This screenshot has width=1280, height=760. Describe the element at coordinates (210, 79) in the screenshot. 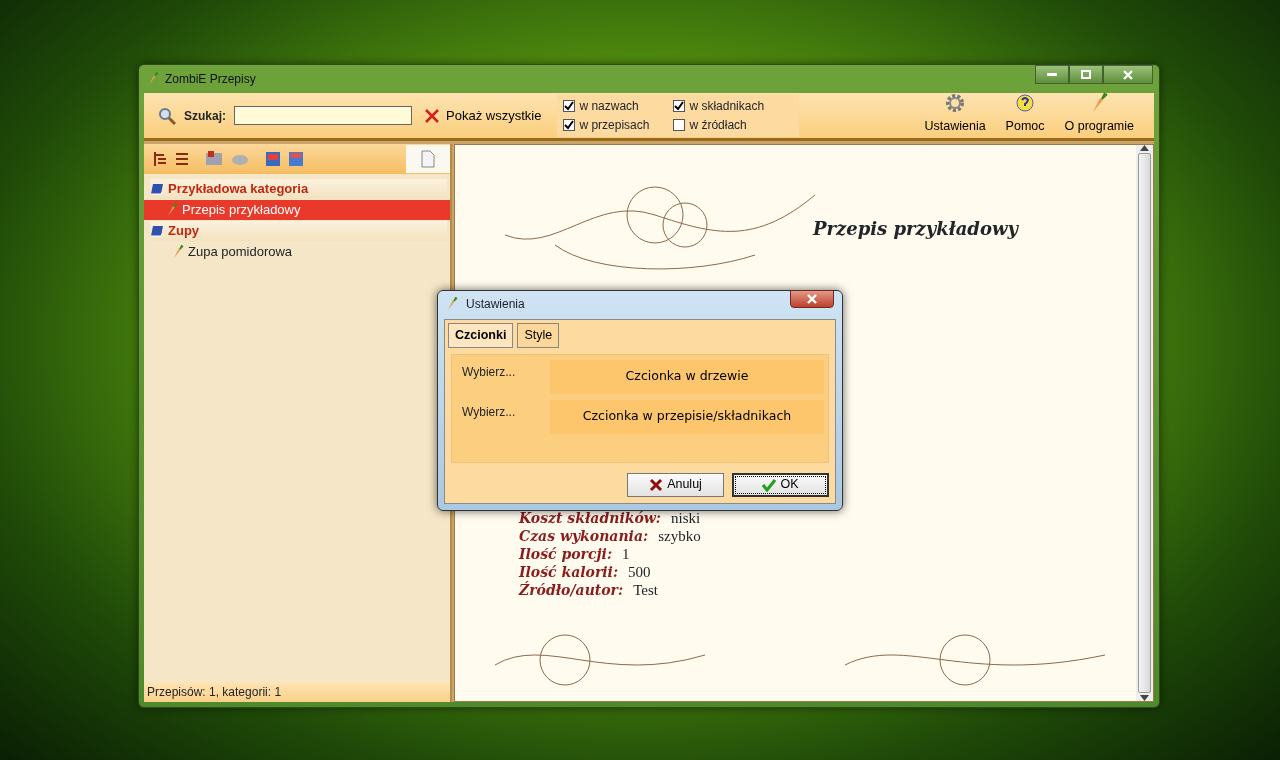

I see `window-title: ZombiE Przepisy` at that location.